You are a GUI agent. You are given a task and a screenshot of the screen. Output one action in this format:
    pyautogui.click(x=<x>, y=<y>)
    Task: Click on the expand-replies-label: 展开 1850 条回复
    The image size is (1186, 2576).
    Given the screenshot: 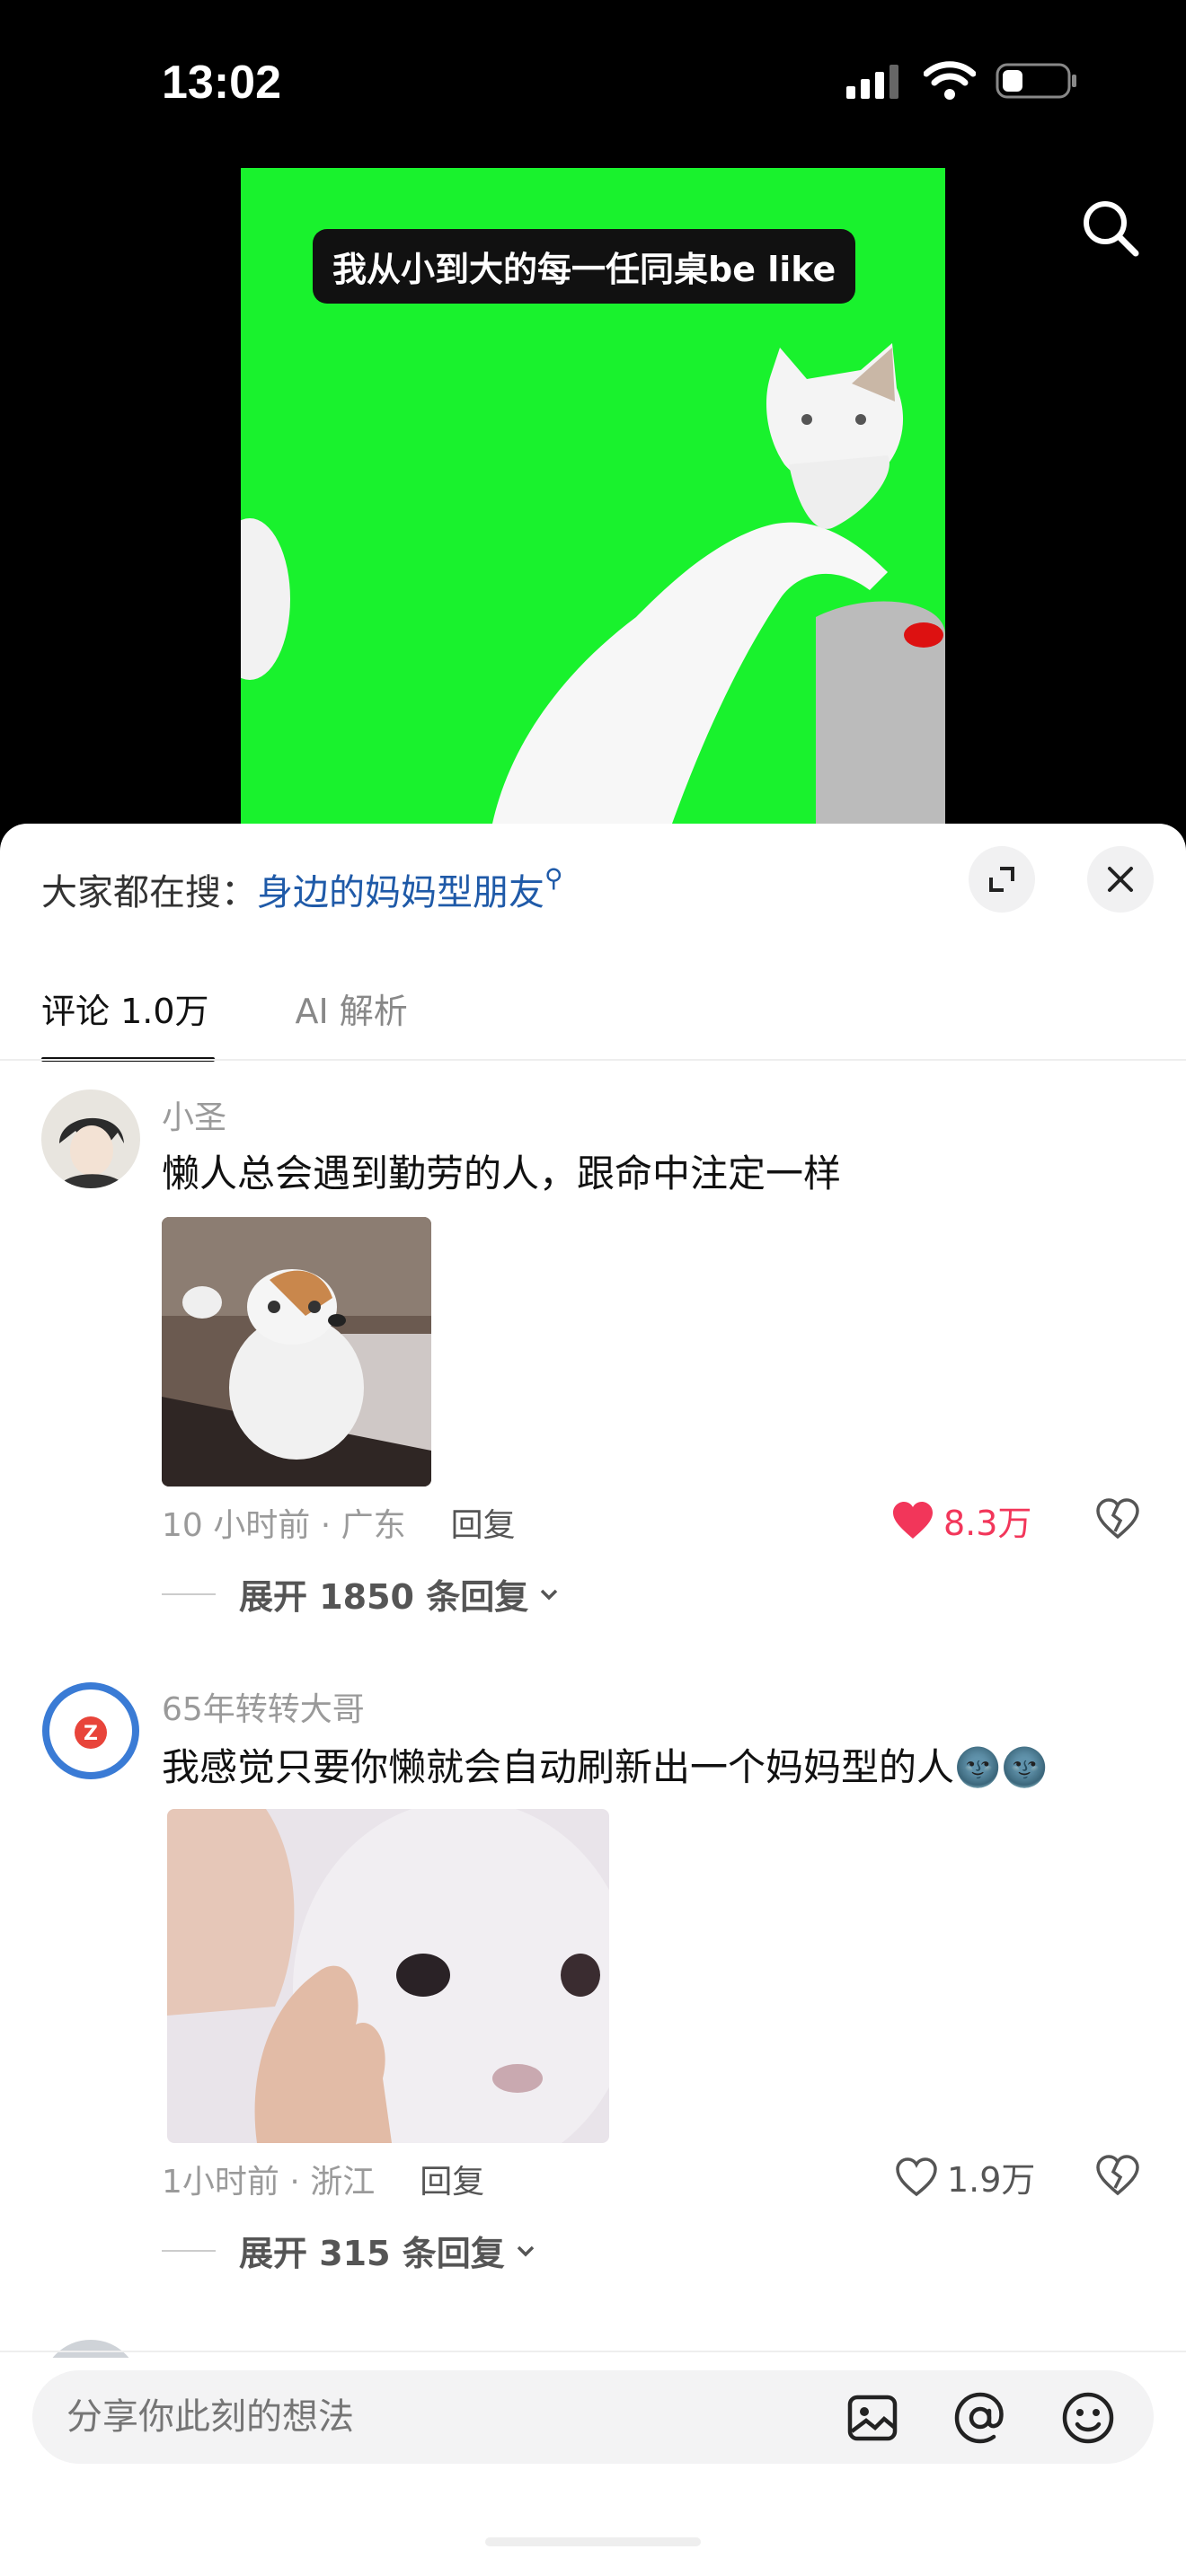 What is the action you would take?
    pyautogui.click(x=384, y=1597)
    